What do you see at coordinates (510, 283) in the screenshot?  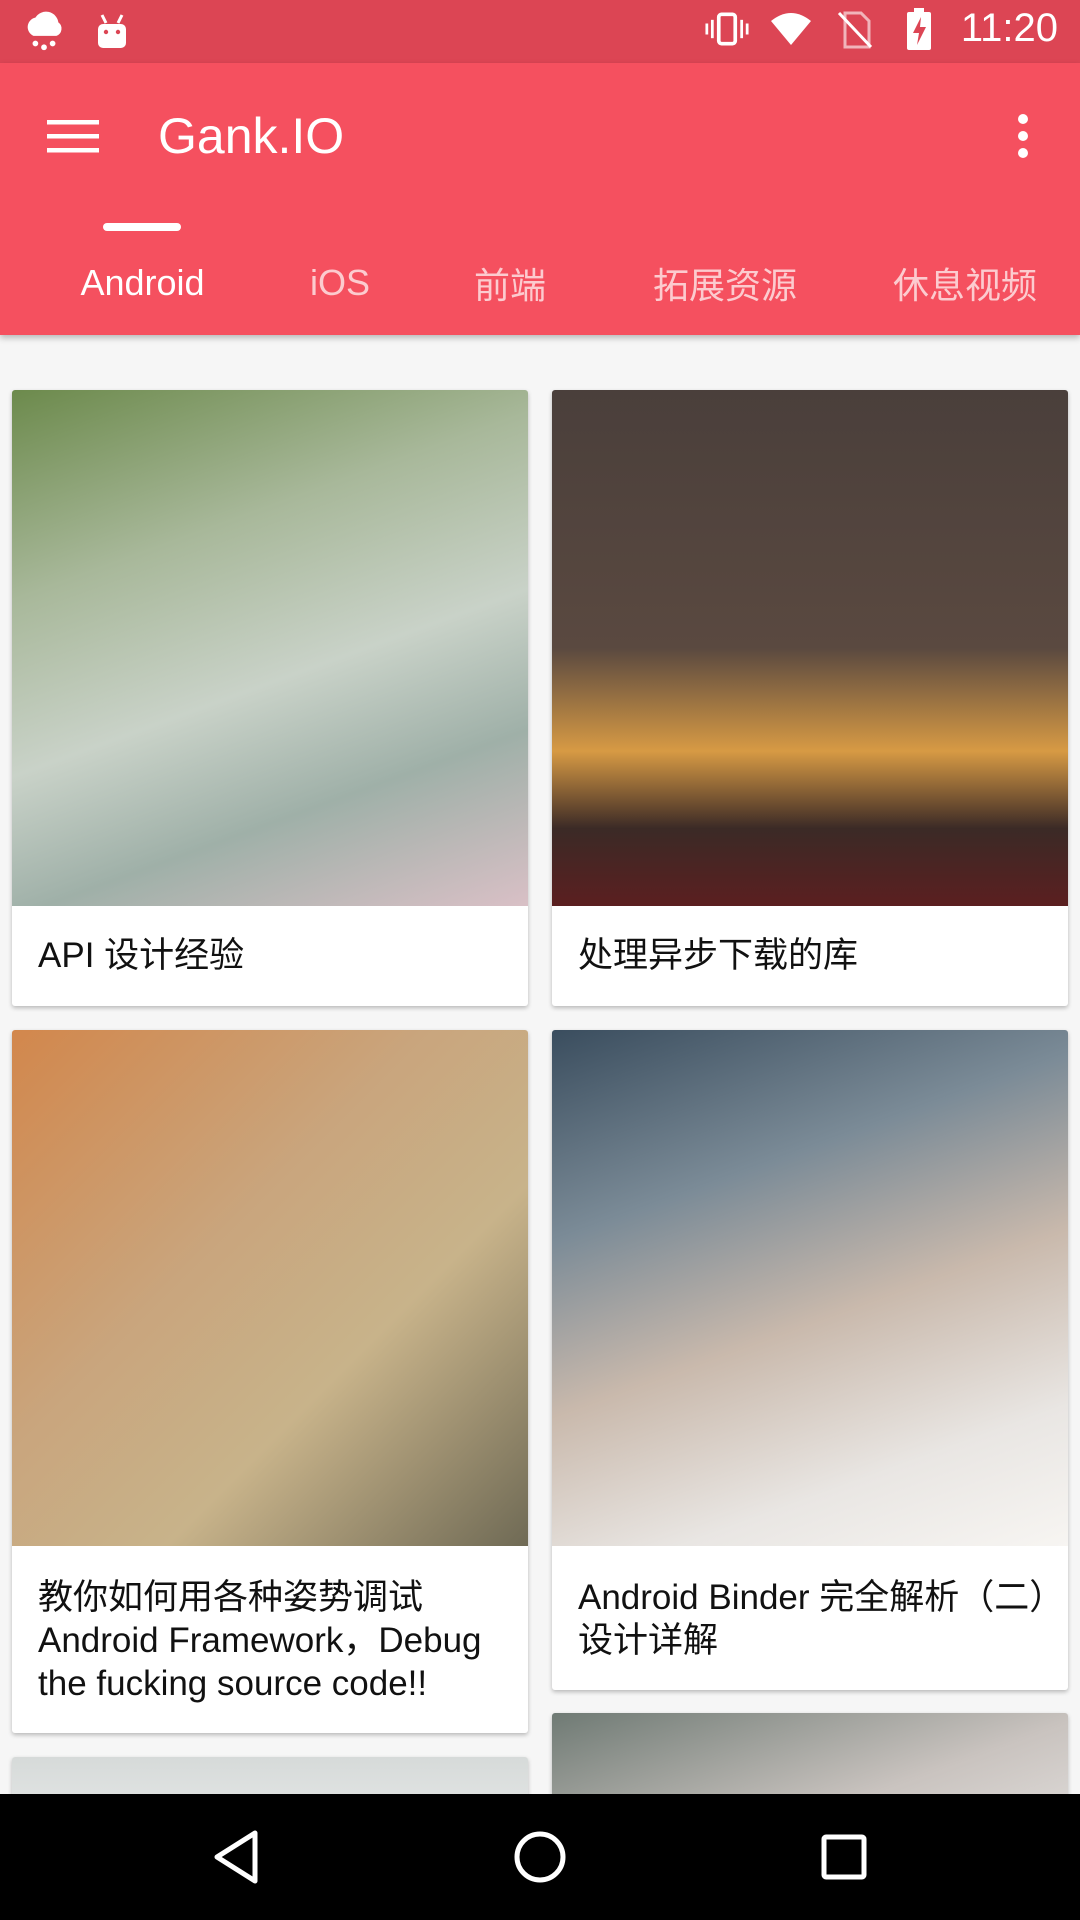 I see `tab-frontend: 前端` at bounding box center [510, 283].